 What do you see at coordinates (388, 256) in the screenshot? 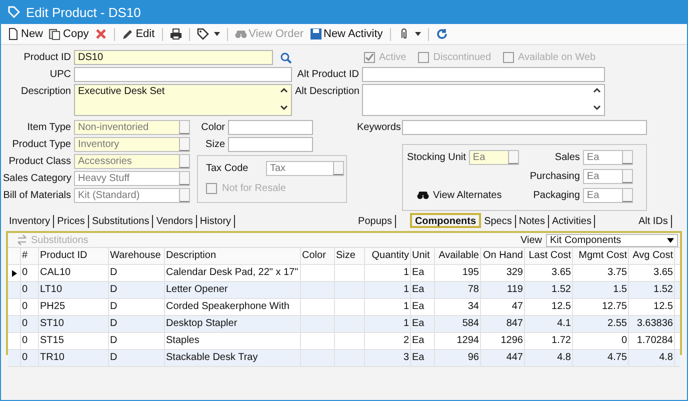
I see `column-header: Quantity` at bounding box center [388, 256].